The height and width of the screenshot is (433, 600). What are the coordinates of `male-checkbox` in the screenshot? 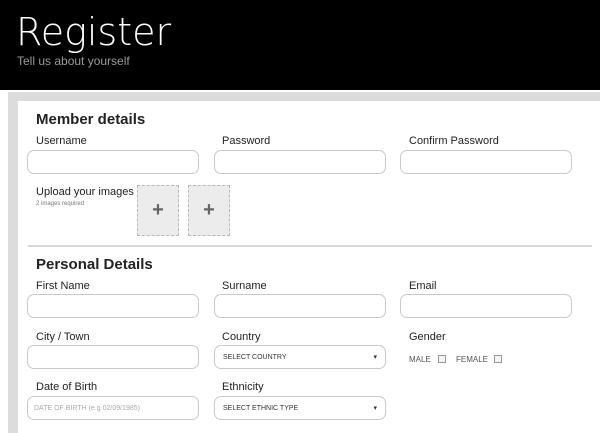 It's located at (442, 359).